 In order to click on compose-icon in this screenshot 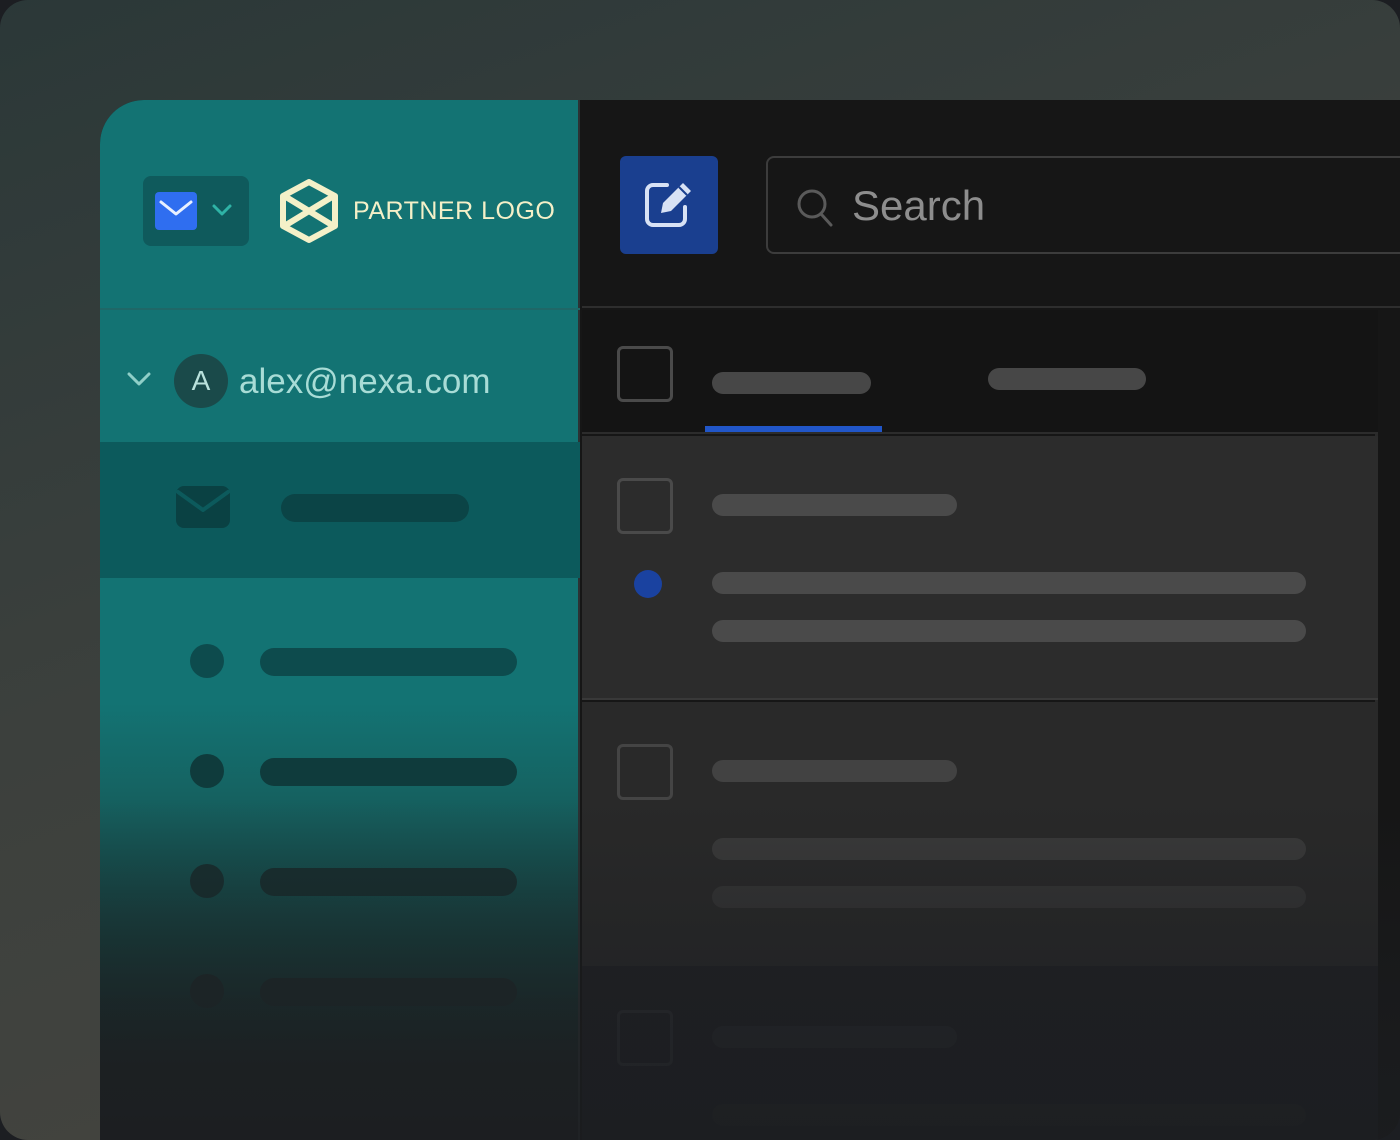, I will do `click(668, 205)`.